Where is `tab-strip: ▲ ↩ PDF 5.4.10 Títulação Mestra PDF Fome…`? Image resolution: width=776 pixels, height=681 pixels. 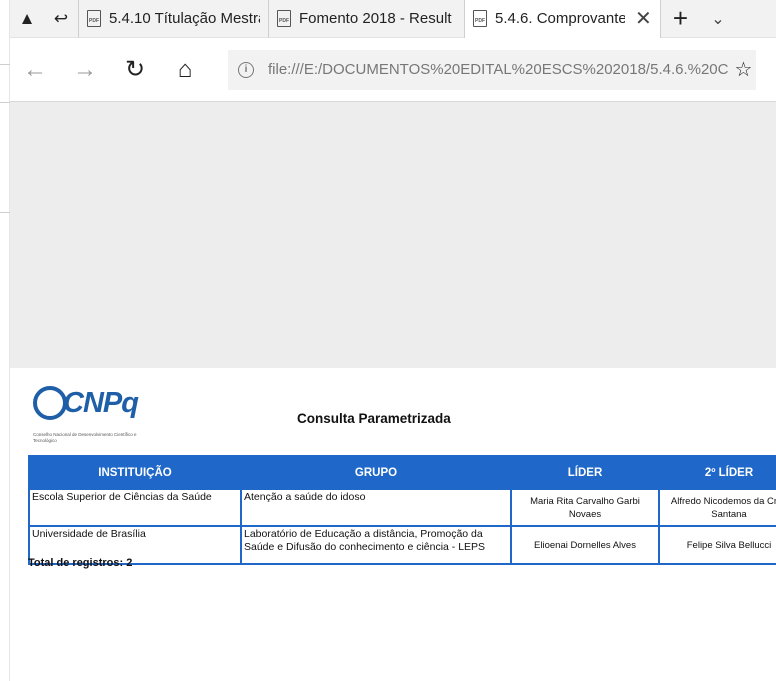 tab-strip: ▲ ↩ PDF 5.4.10 Títulação Mestra PDF Fome… is located at coordinates (393, 19).